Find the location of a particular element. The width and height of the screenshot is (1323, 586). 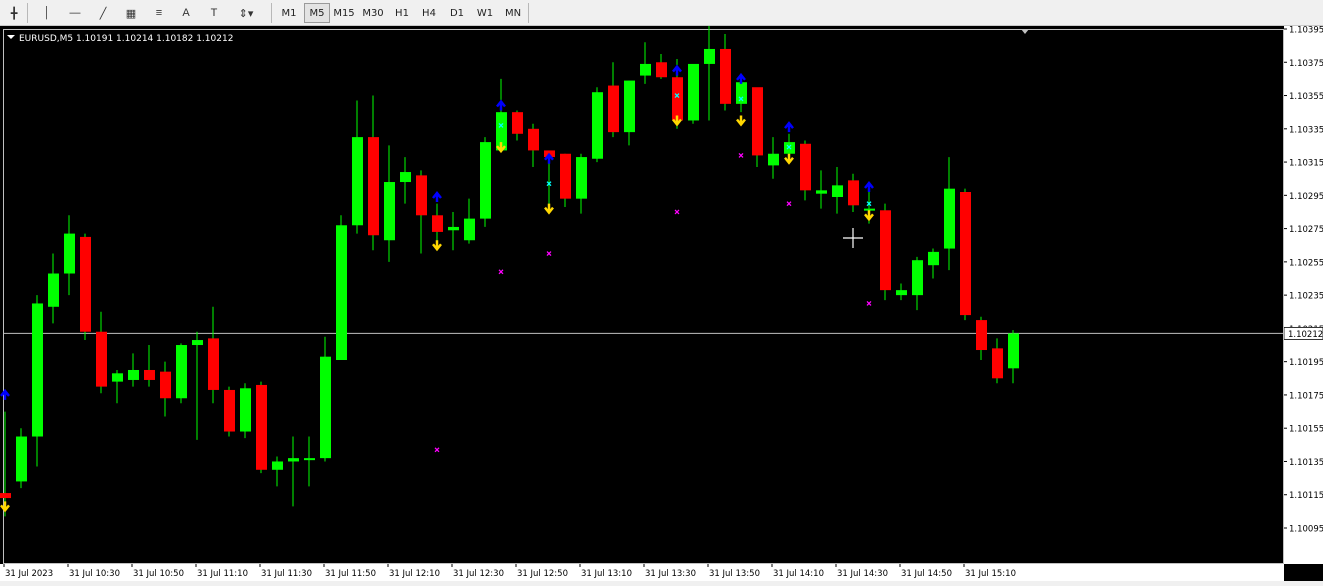

toolbar-separator is located at coordinates (27, 13).